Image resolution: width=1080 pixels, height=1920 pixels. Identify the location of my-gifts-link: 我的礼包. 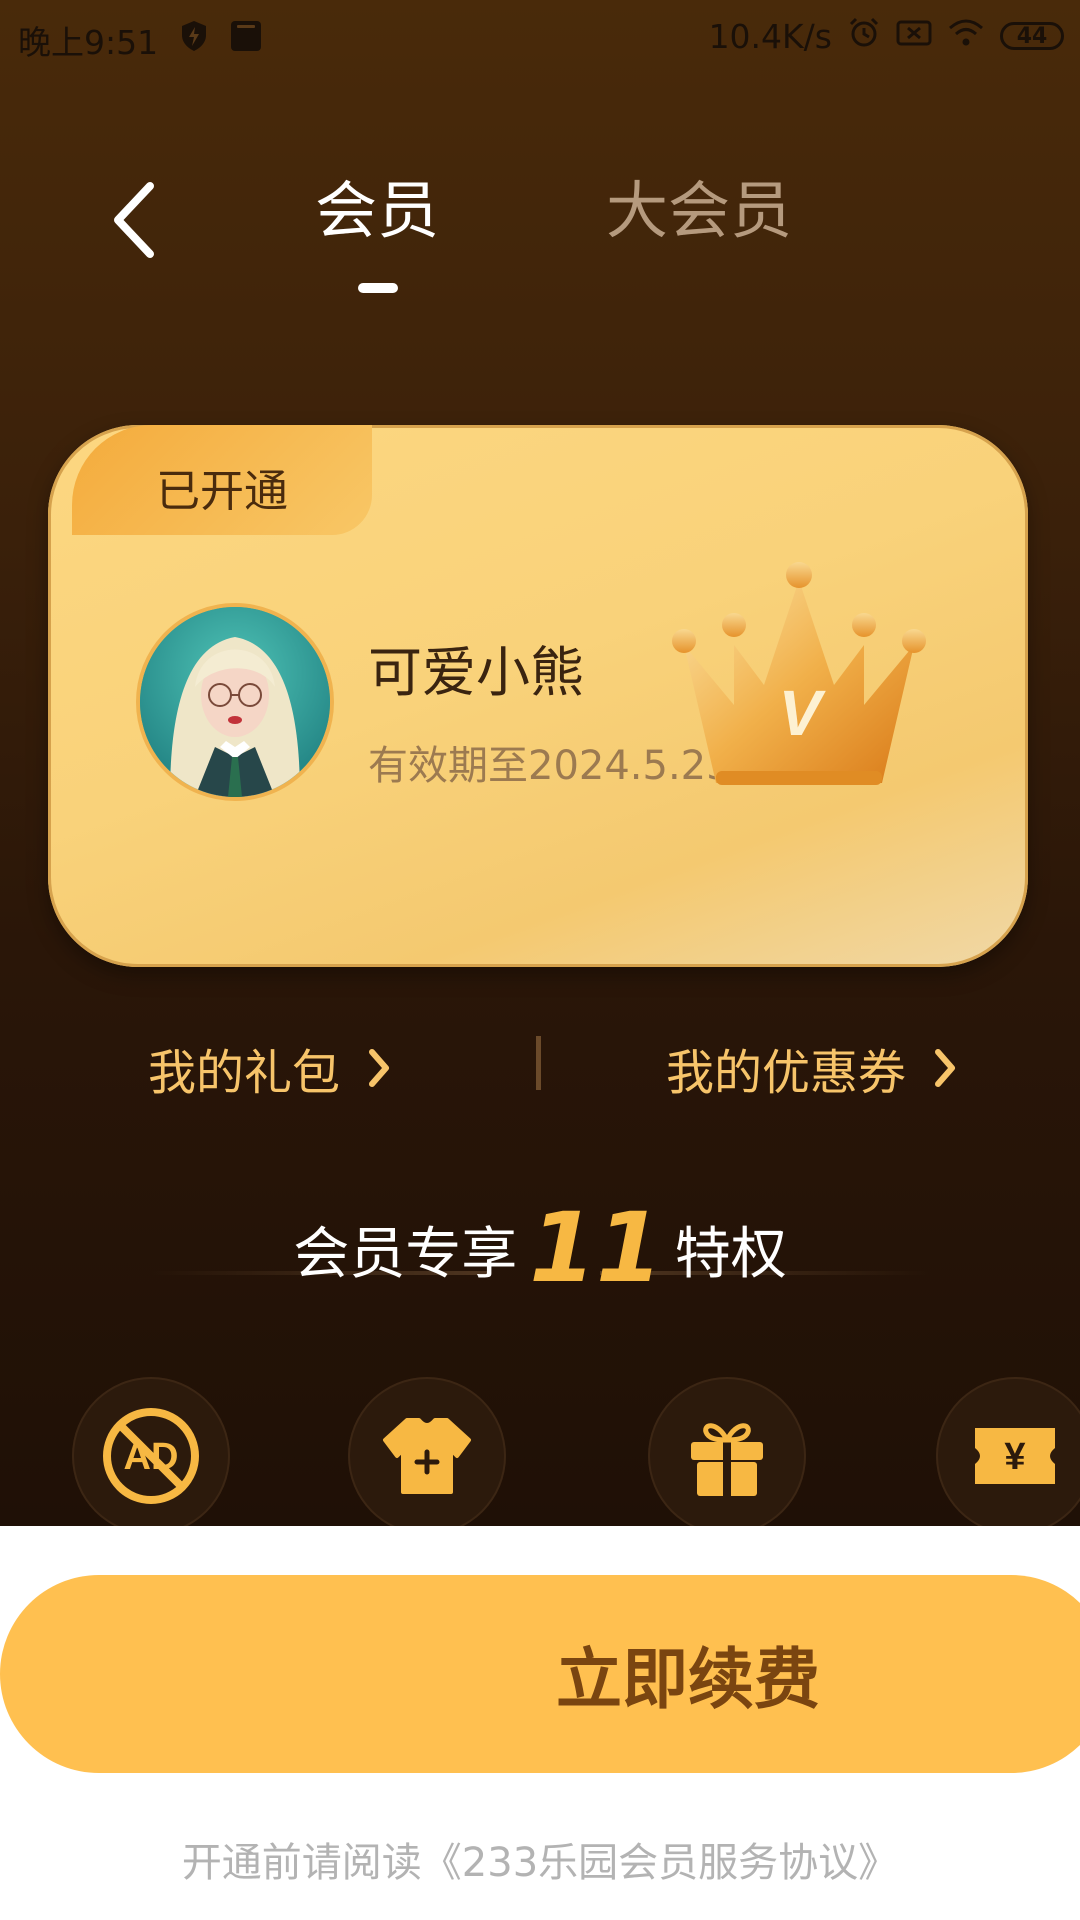
(270, 1068).